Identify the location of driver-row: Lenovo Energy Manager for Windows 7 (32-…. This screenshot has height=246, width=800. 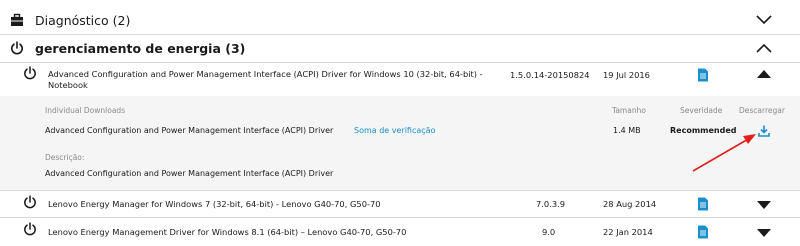
(400, 203).